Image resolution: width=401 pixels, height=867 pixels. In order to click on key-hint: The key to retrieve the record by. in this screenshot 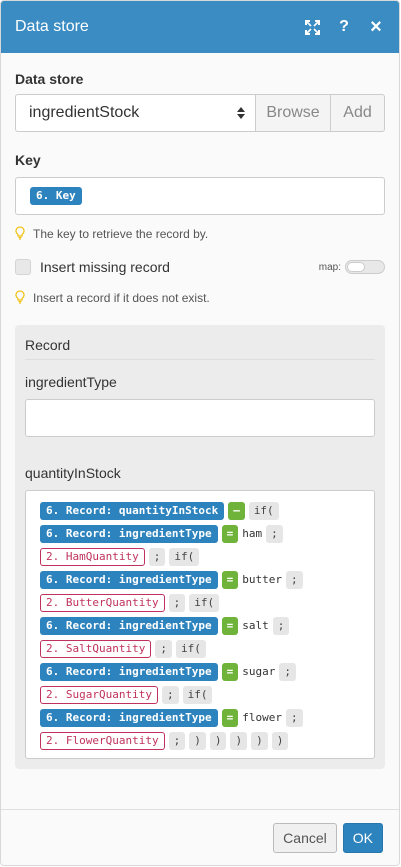, I will do `click(200, 233)`.